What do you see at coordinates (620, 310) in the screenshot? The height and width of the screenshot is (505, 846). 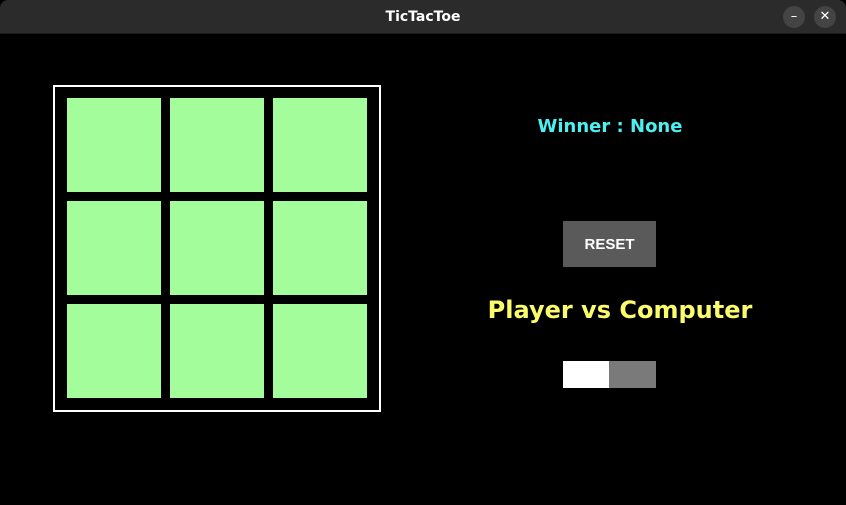 I see `game-mode-label: Player vs Computer` at bounding box center [620, 310].